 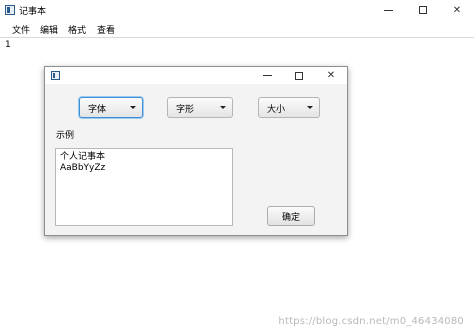 I want to click on dialog-app-icon, so click(x=55, y=75).